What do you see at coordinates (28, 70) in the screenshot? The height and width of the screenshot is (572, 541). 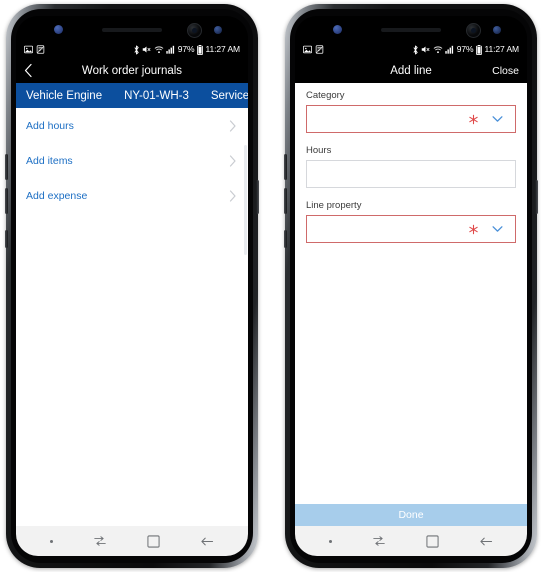 I see `back-button` at bounding box center [28, 70].